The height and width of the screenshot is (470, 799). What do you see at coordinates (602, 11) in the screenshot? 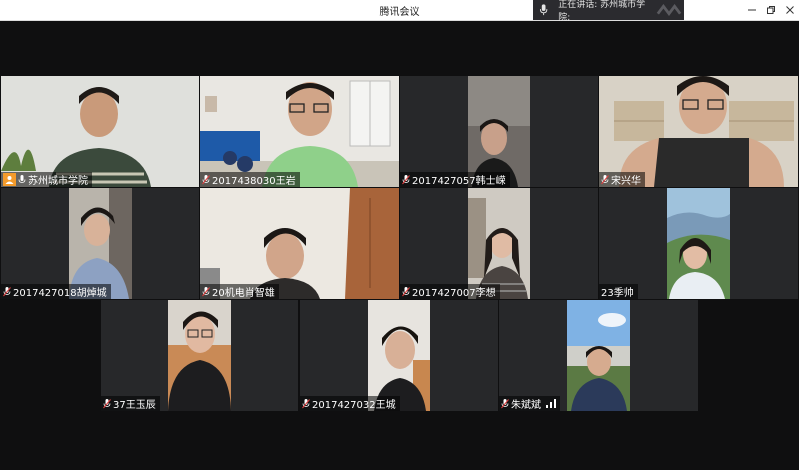
I see `speaking-text: 正在讲话: 苏州城市学院;` at bounding box center [602, 11].